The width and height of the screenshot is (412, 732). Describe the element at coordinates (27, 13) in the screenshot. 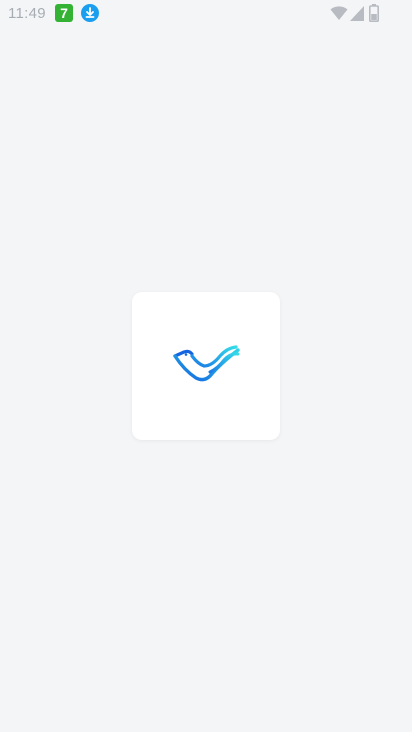

I see `status-time: 11:49` at that location.